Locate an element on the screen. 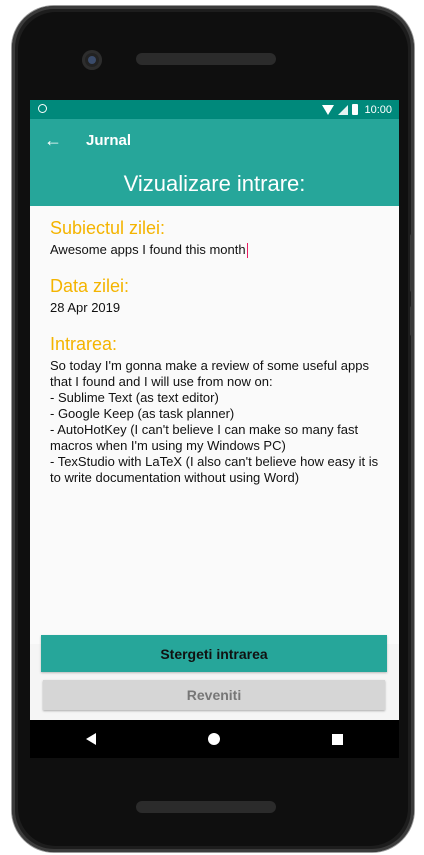 The height and width of the screenshot is (855, 424). date-value: 28 Apr 2019 is located at coordinates (85, 308).